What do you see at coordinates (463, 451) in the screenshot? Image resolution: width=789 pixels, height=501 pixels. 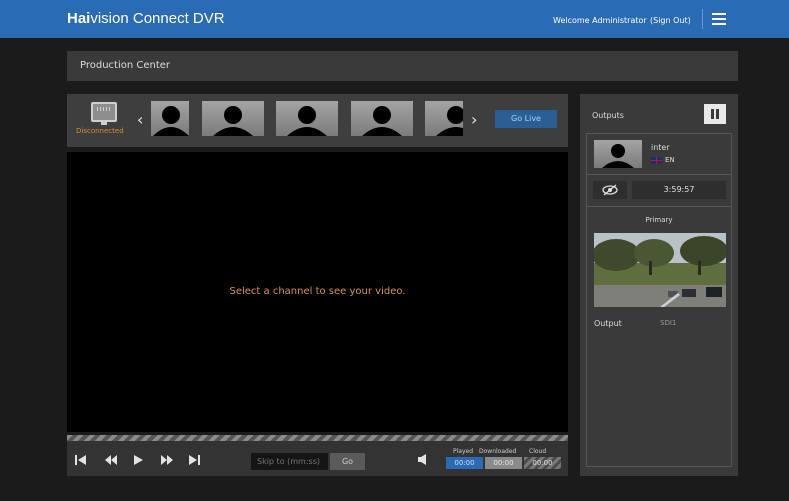 I see `played-legend-label: Played` at bounding box center [463, 451].